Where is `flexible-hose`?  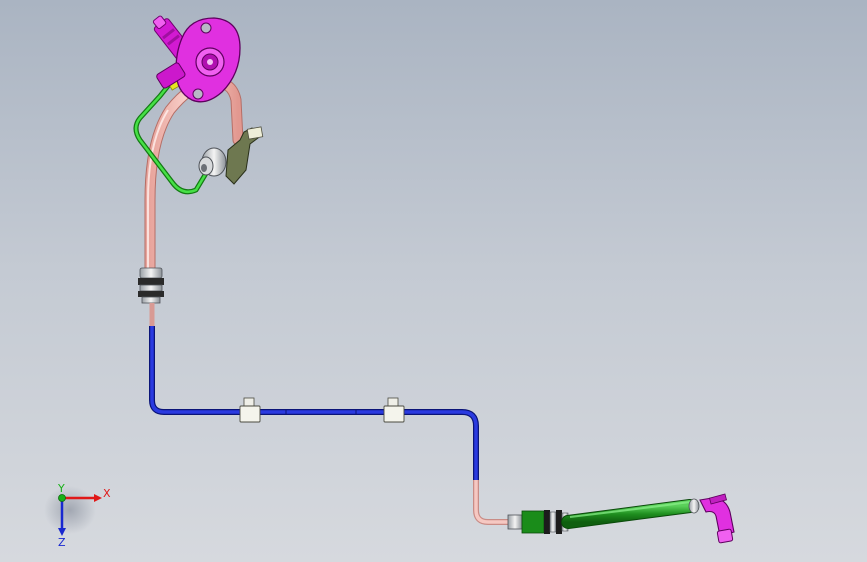
flexible-hose is located at coordinates (630, 513).